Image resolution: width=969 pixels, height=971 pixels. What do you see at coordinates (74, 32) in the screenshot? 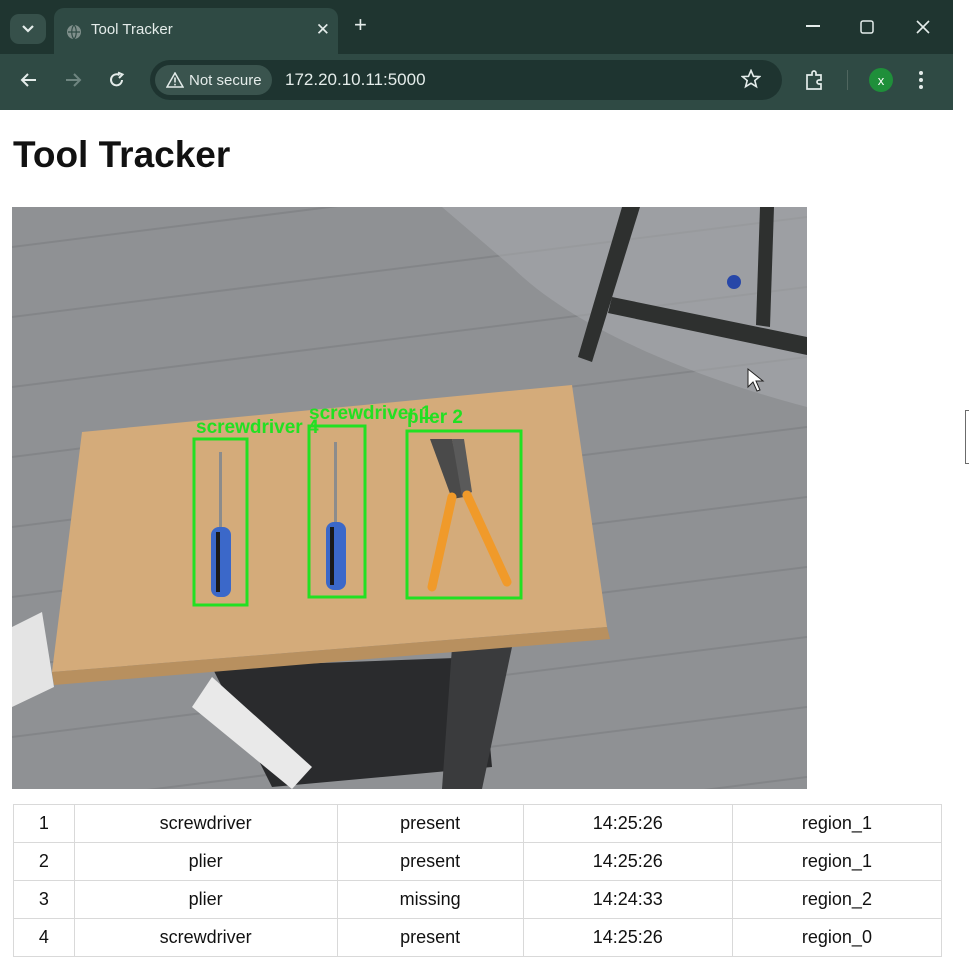
I see `globe-icon` at bounding box center [74, 32].